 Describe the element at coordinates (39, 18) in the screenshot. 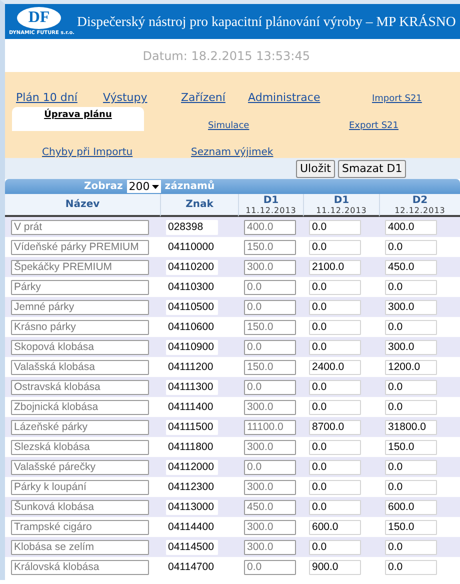

I see `company-logo: DF` at that location.